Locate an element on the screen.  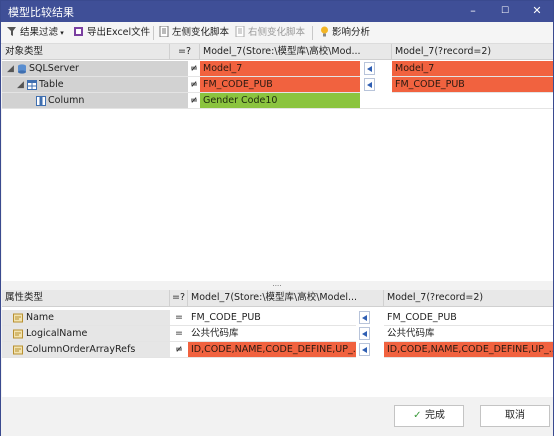
finish-label: 完成 is located at coordinates (434, 415).